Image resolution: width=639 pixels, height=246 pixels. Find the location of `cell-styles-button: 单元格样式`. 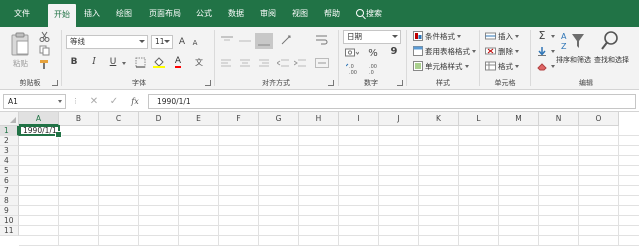

cell-styles-button: 单元格样式 is located at coordinates (447, 66).